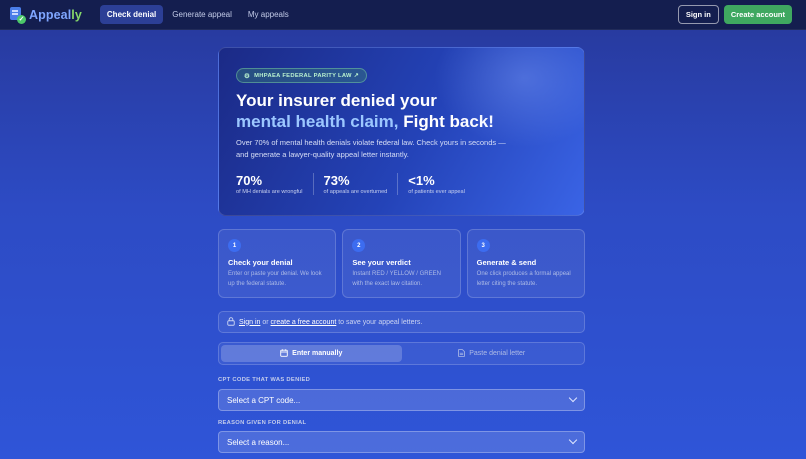  I want to click on nav-tabs: Check denial Generate appeal My appeals, so click(197, 14).